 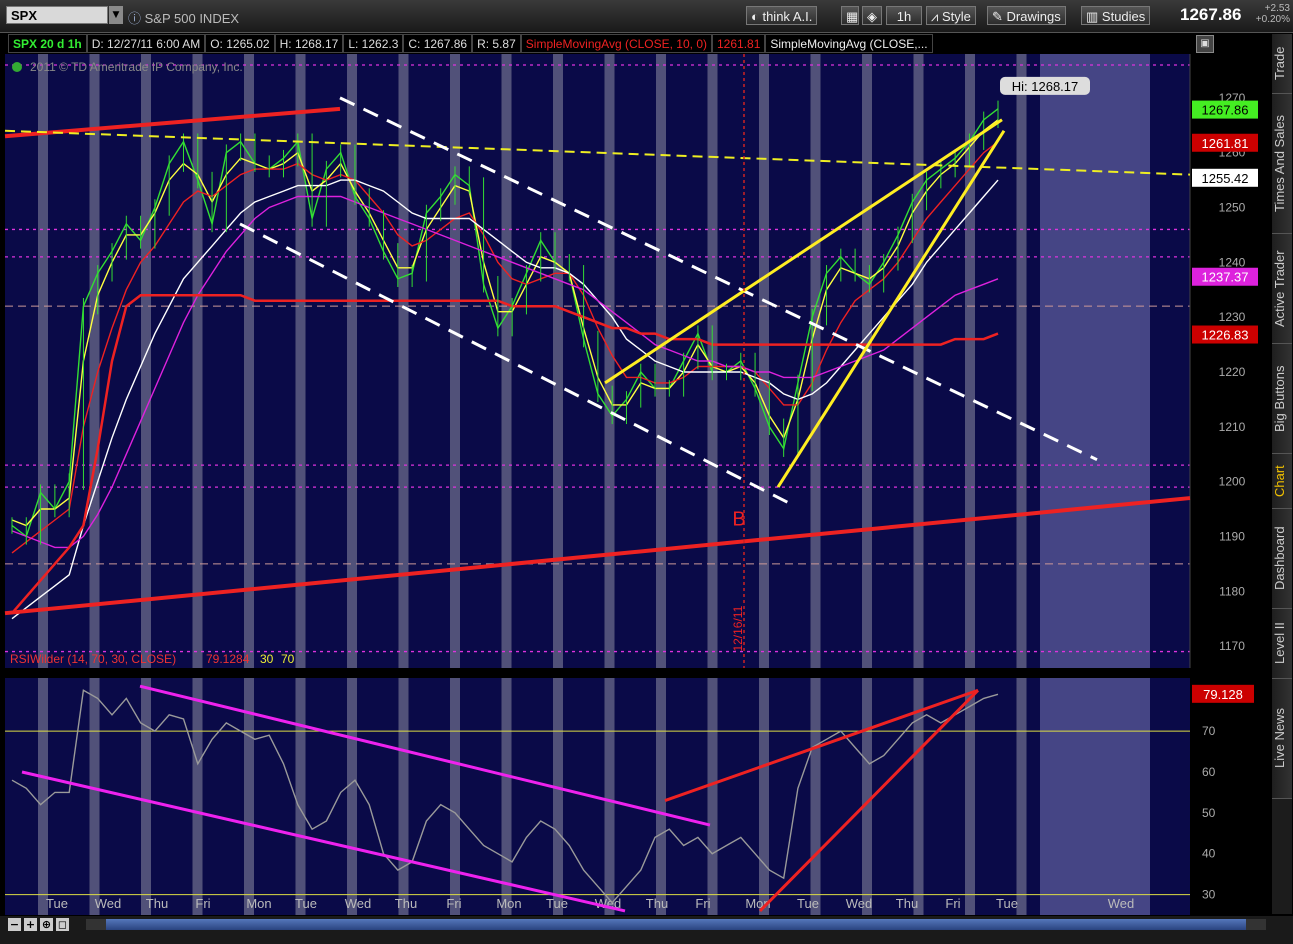 I want to click on think-ai-button: ◐ think A.I., so click(x=782, y=15).